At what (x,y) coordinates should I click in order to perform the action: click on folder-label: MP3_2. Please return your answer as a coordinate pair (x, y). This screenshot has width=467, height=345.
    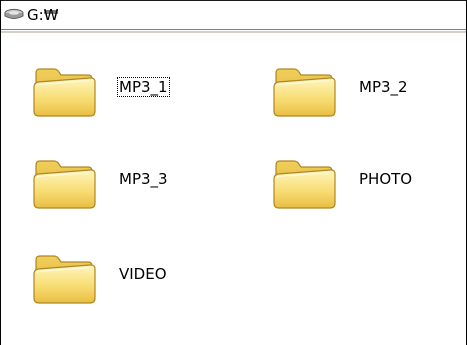
    Looking at the image, I should click on (383, 87).